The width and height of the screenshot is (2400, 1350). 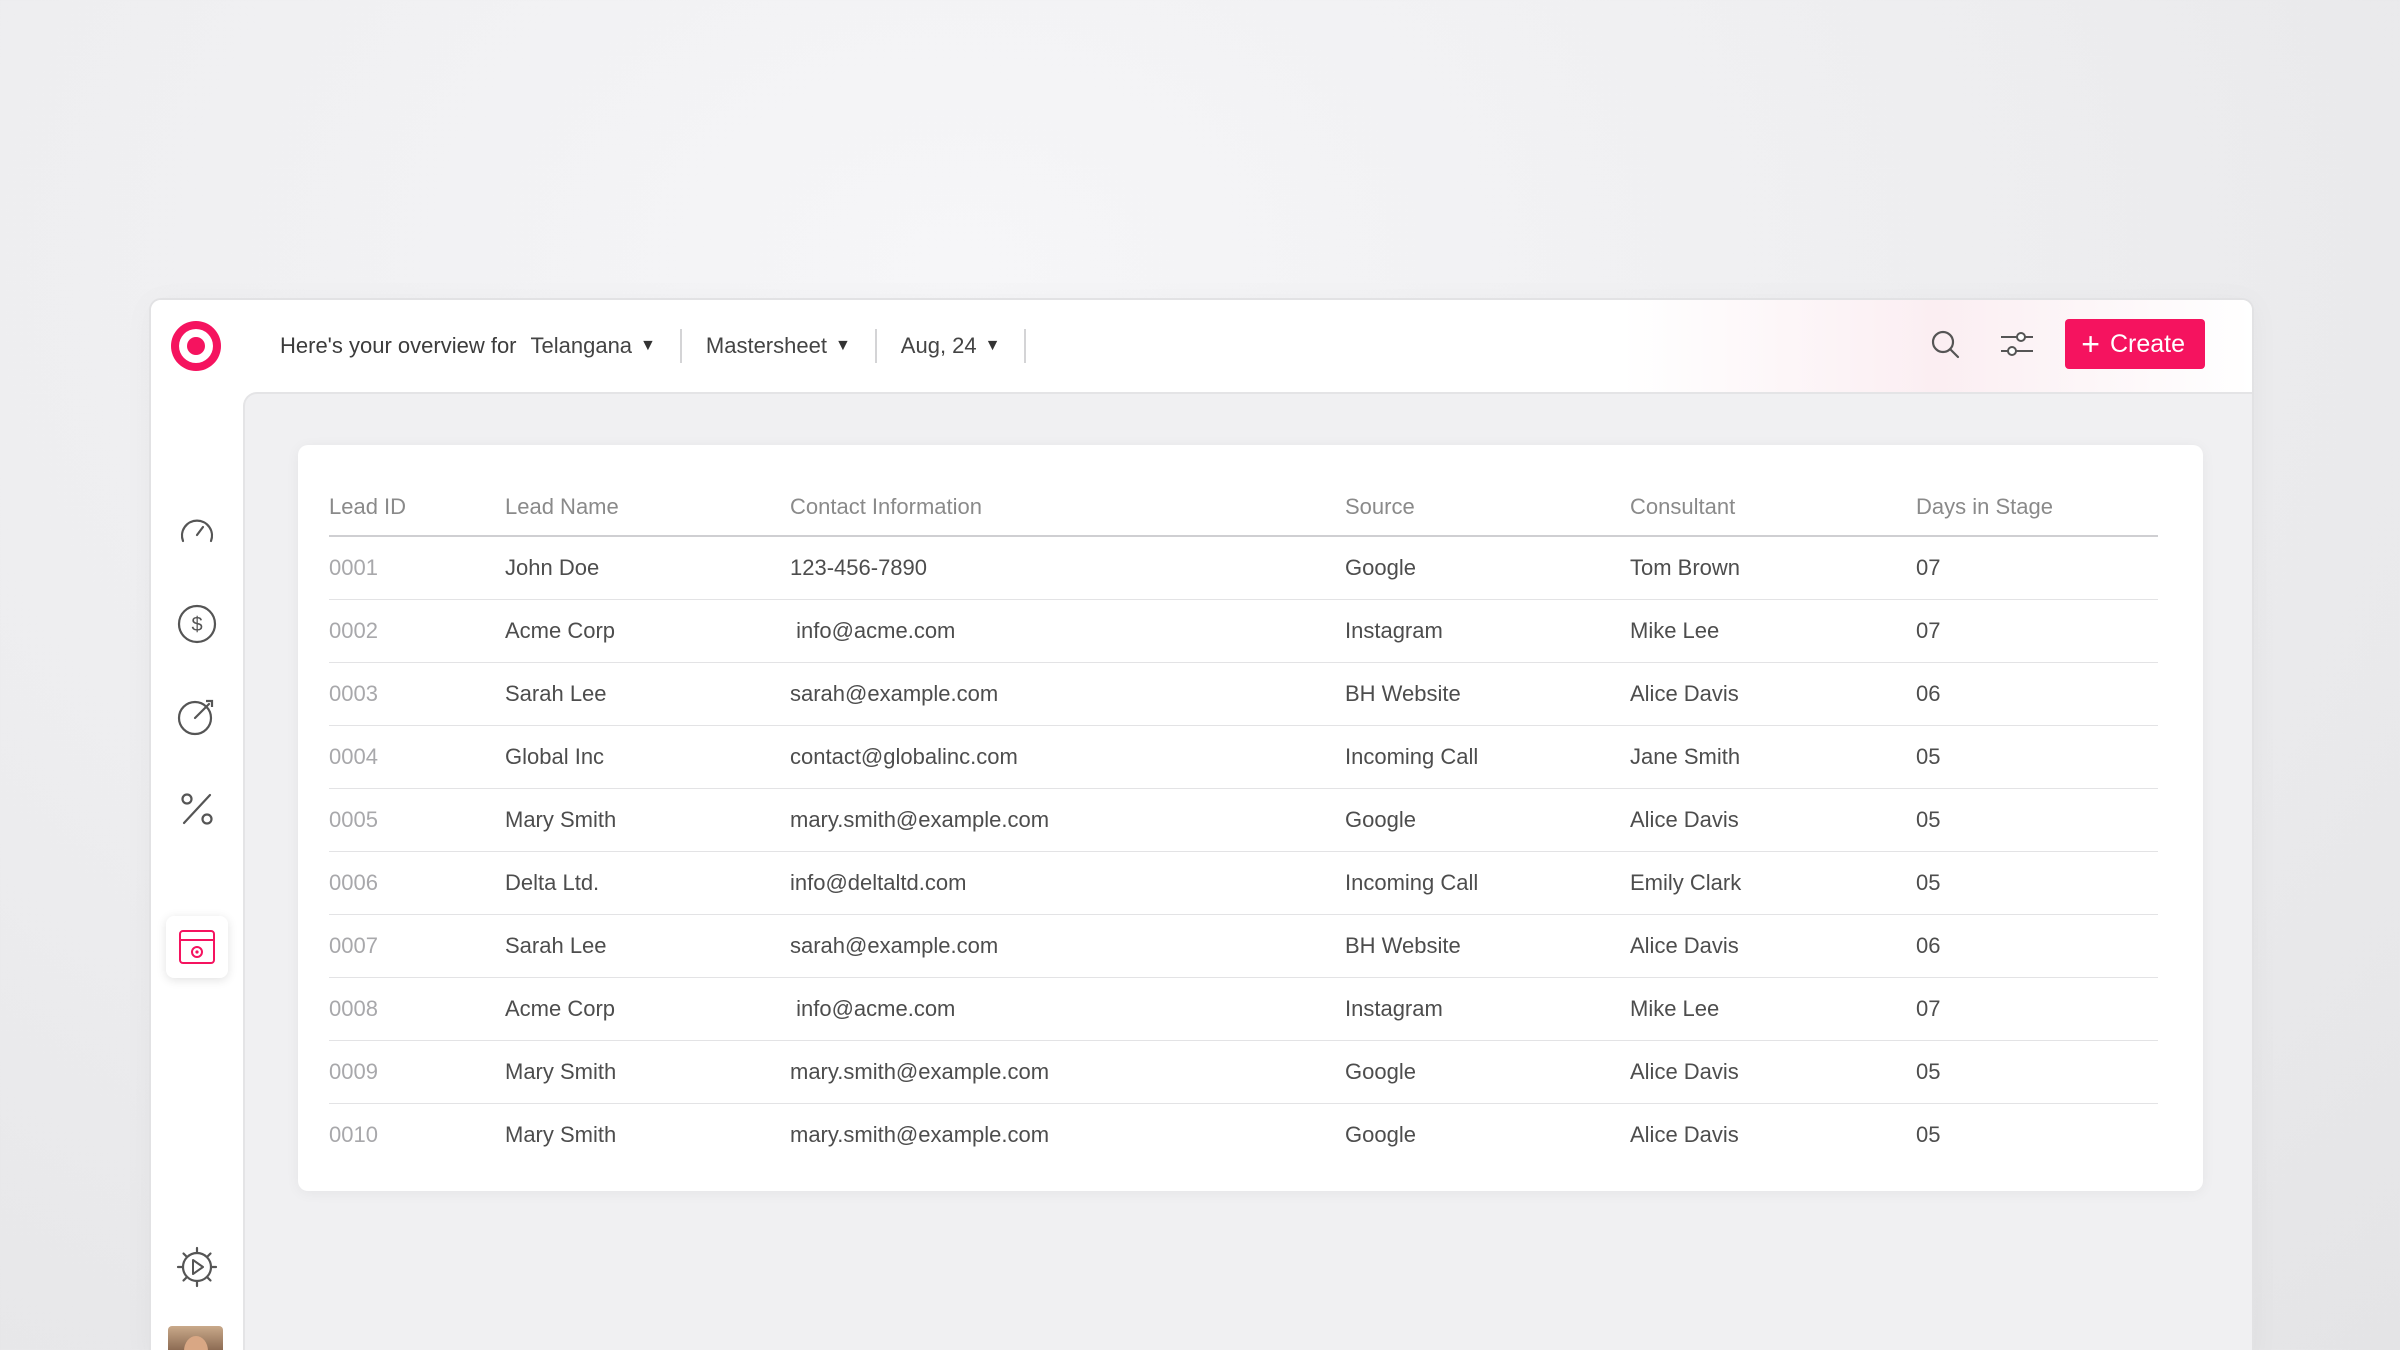 What do you see at coordinates (196, 346) in the screenshot?
I see `brand-logo` at bounding box center [196, 346].